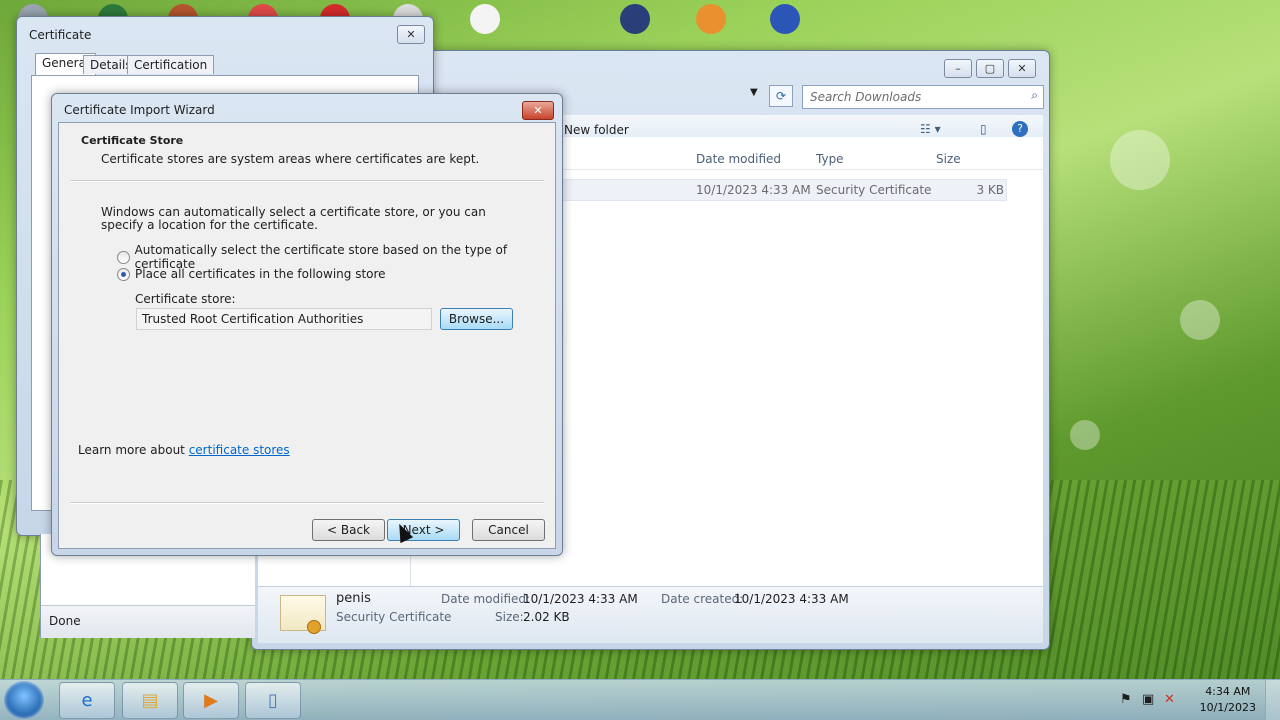  What do you see at coordinates (1227, 707) in the screenshot?
I see `clock-date: 10/1/2023` at bounding box center [1227, 707].